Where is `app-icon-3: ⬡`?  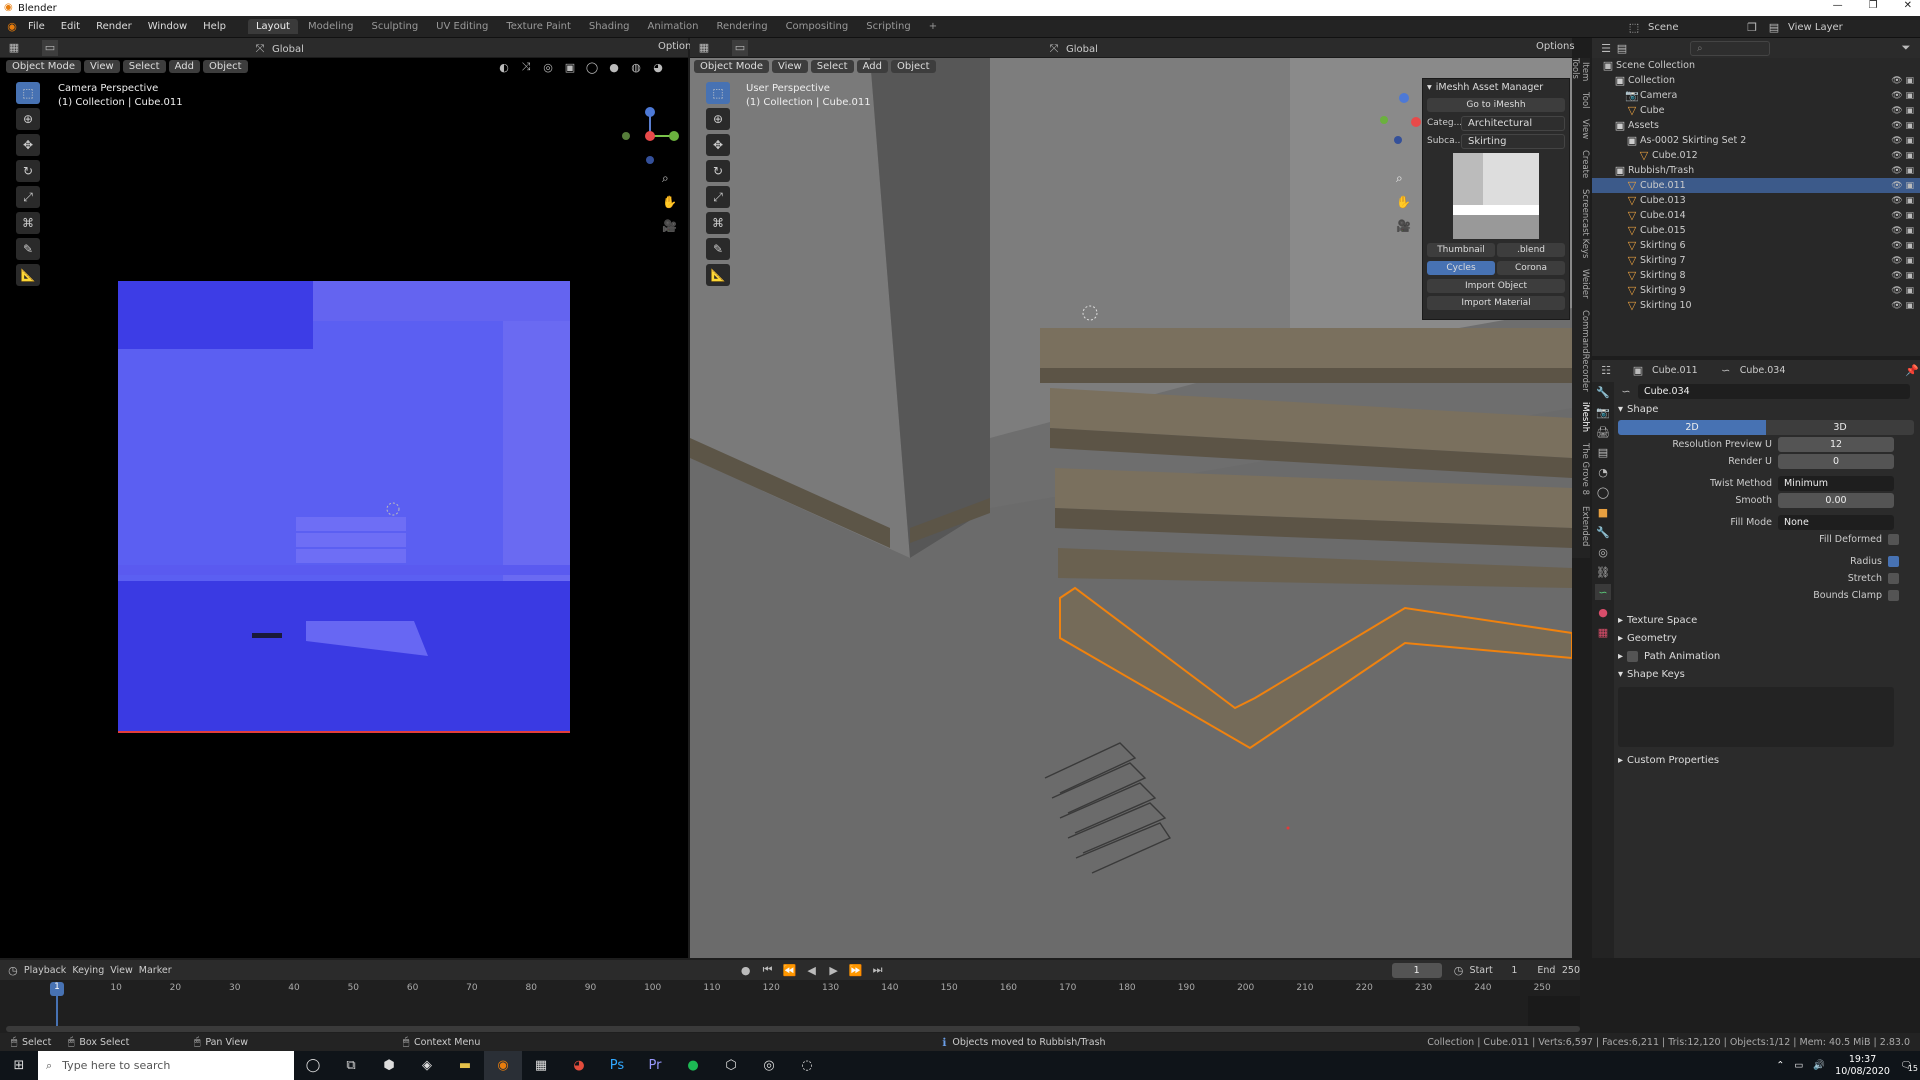 app-icon-3: ⬡ is located at coordinates (731, 1065).